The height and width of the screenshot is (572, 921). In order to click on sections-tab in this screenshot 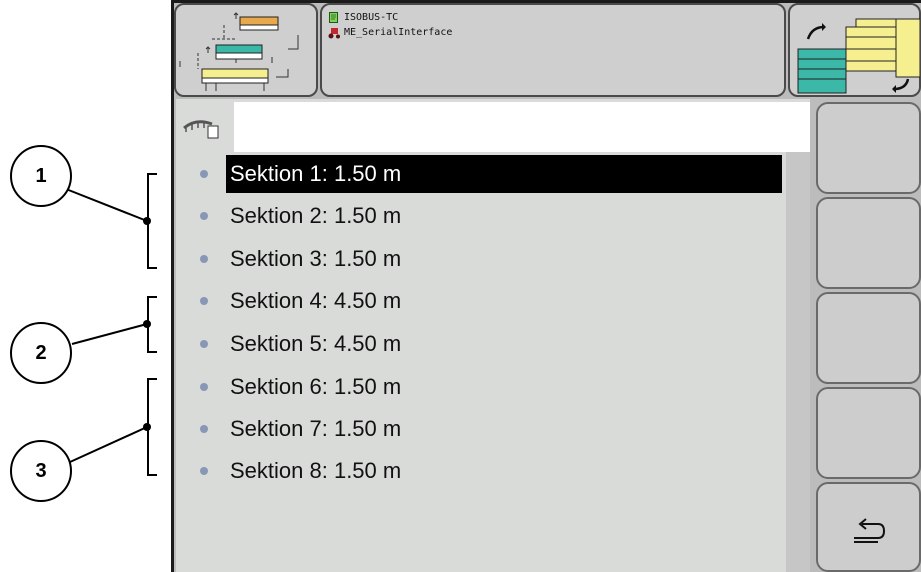, I will do `click(205, 127)`.